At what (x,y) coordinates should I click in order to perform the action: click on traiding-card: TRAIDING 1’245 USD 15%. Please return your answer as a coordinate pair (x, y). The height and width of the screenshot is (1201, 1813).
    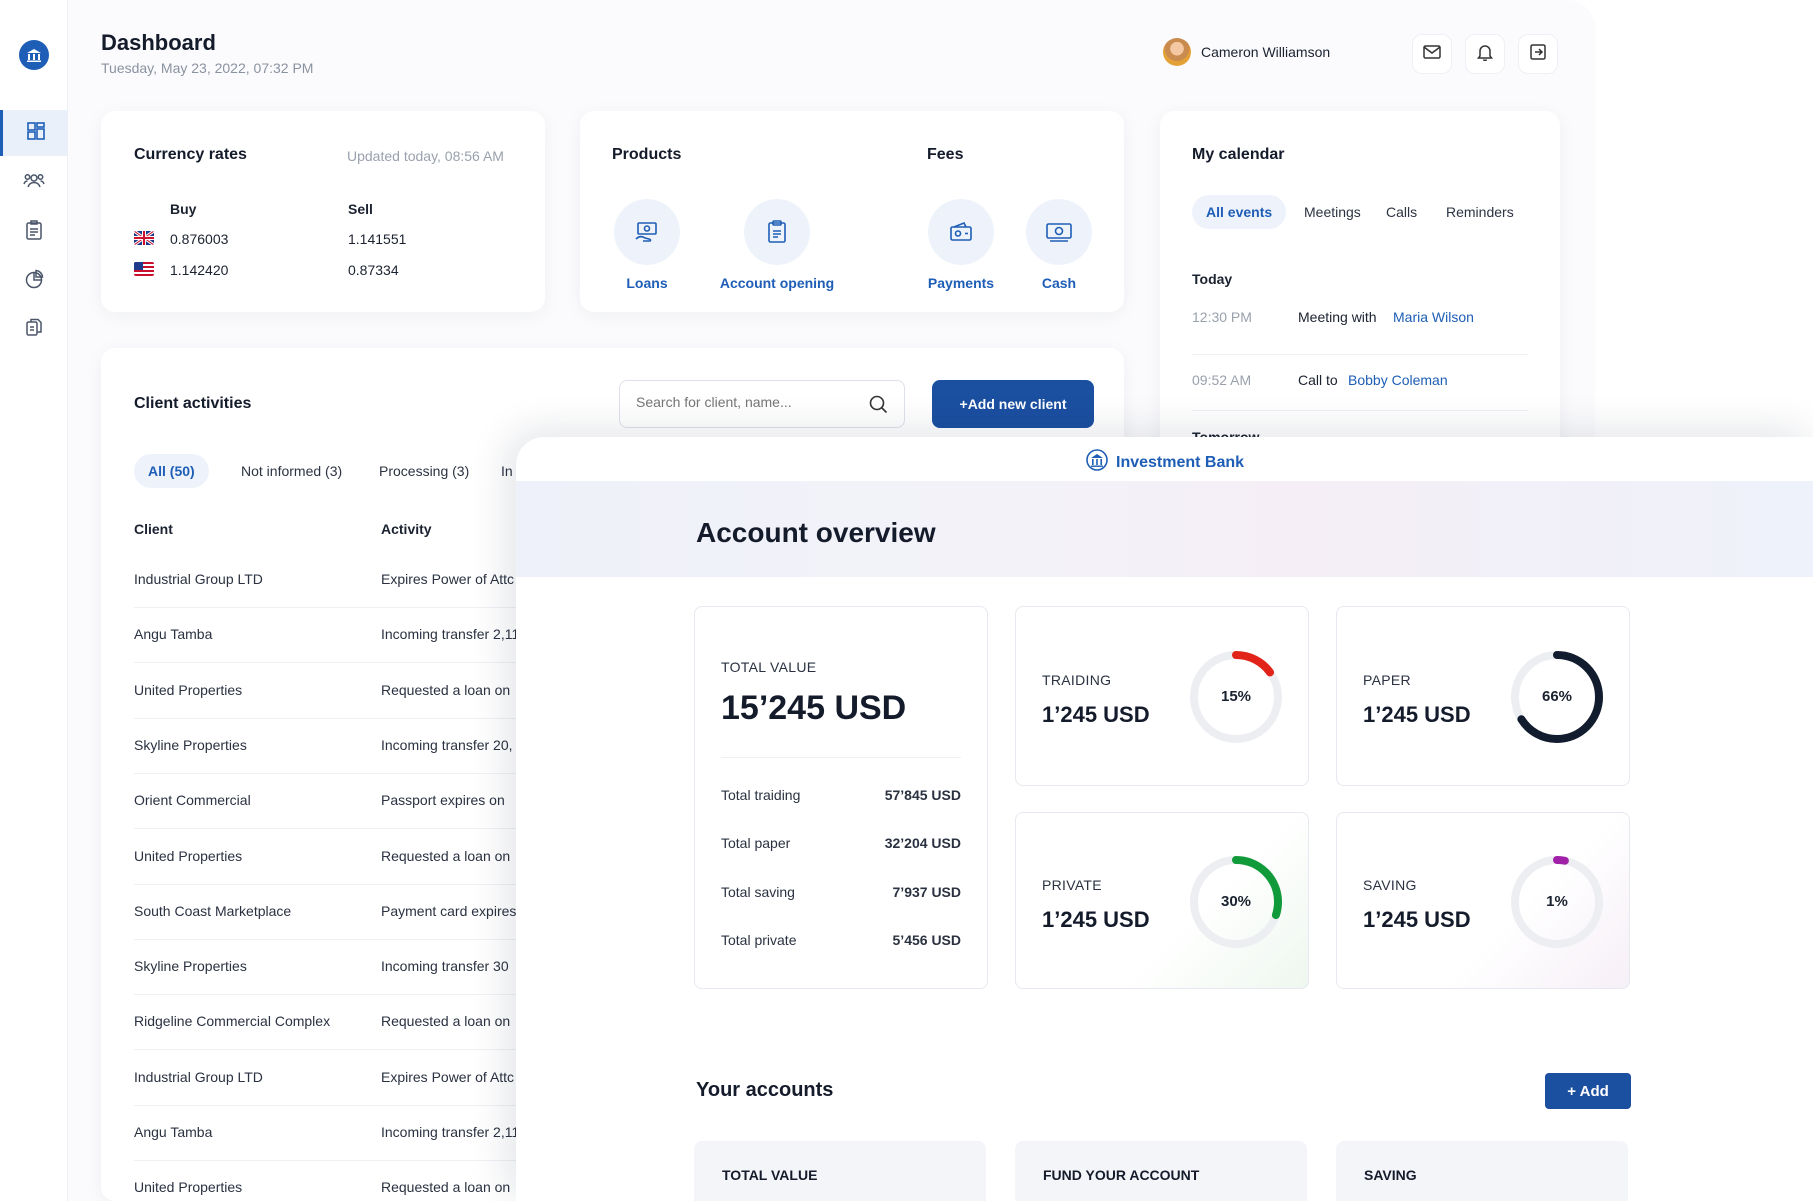
    Looking at the image, I should click on (1162, 696).